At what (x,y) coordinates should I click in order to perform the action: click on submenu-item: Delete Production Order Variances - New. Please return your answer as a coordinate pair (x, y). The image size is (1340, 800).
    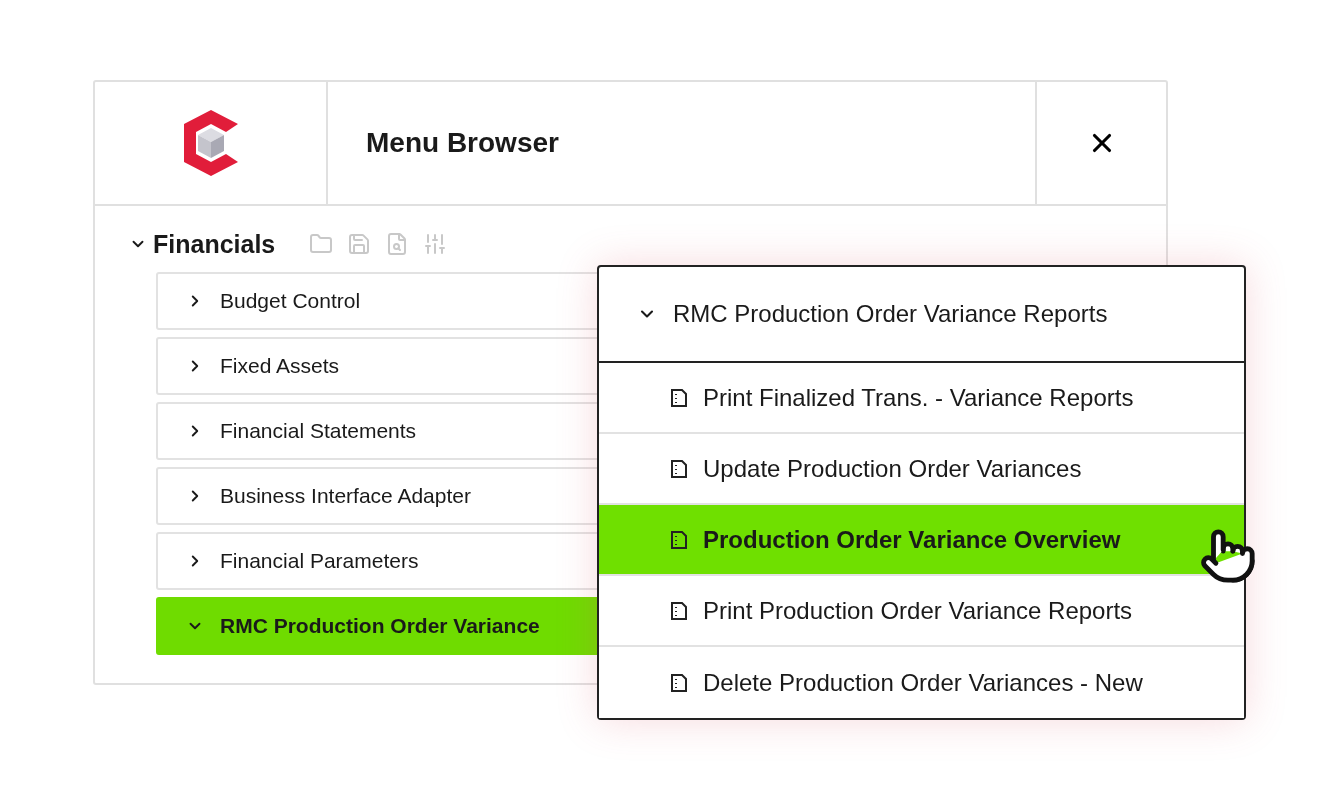
    Looking at the image, I should click on (921, 682).